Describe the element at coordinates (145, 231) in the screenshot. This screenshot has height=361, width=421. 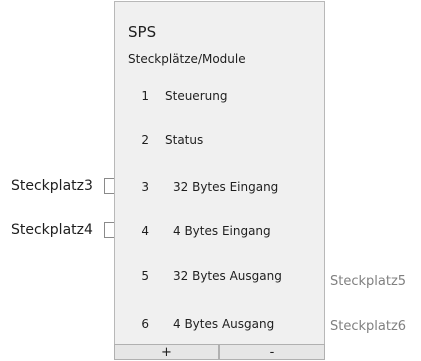
I see `slot-number: 4` at that location.